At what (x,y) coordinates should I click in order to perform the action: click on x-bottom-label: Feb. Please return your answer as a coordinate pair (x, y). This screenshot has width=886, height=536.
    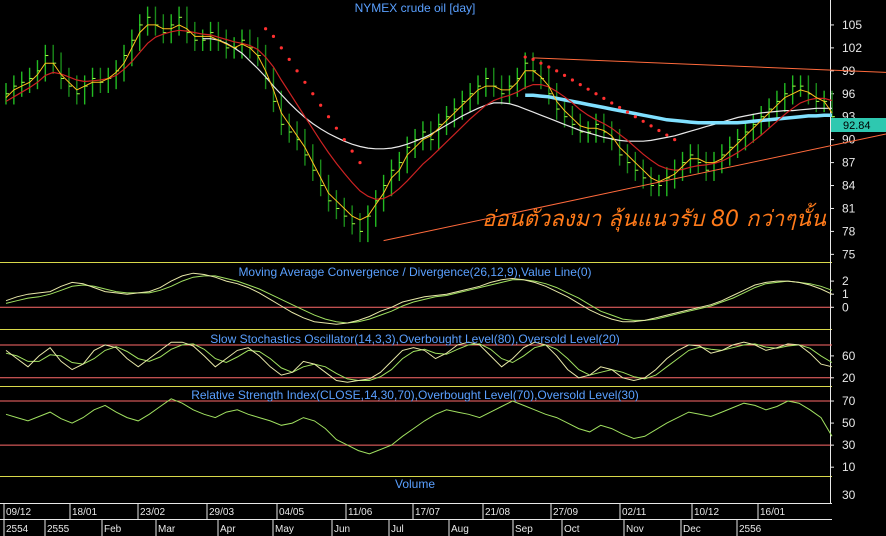
    Looking at the image, I should click on (113, 529).